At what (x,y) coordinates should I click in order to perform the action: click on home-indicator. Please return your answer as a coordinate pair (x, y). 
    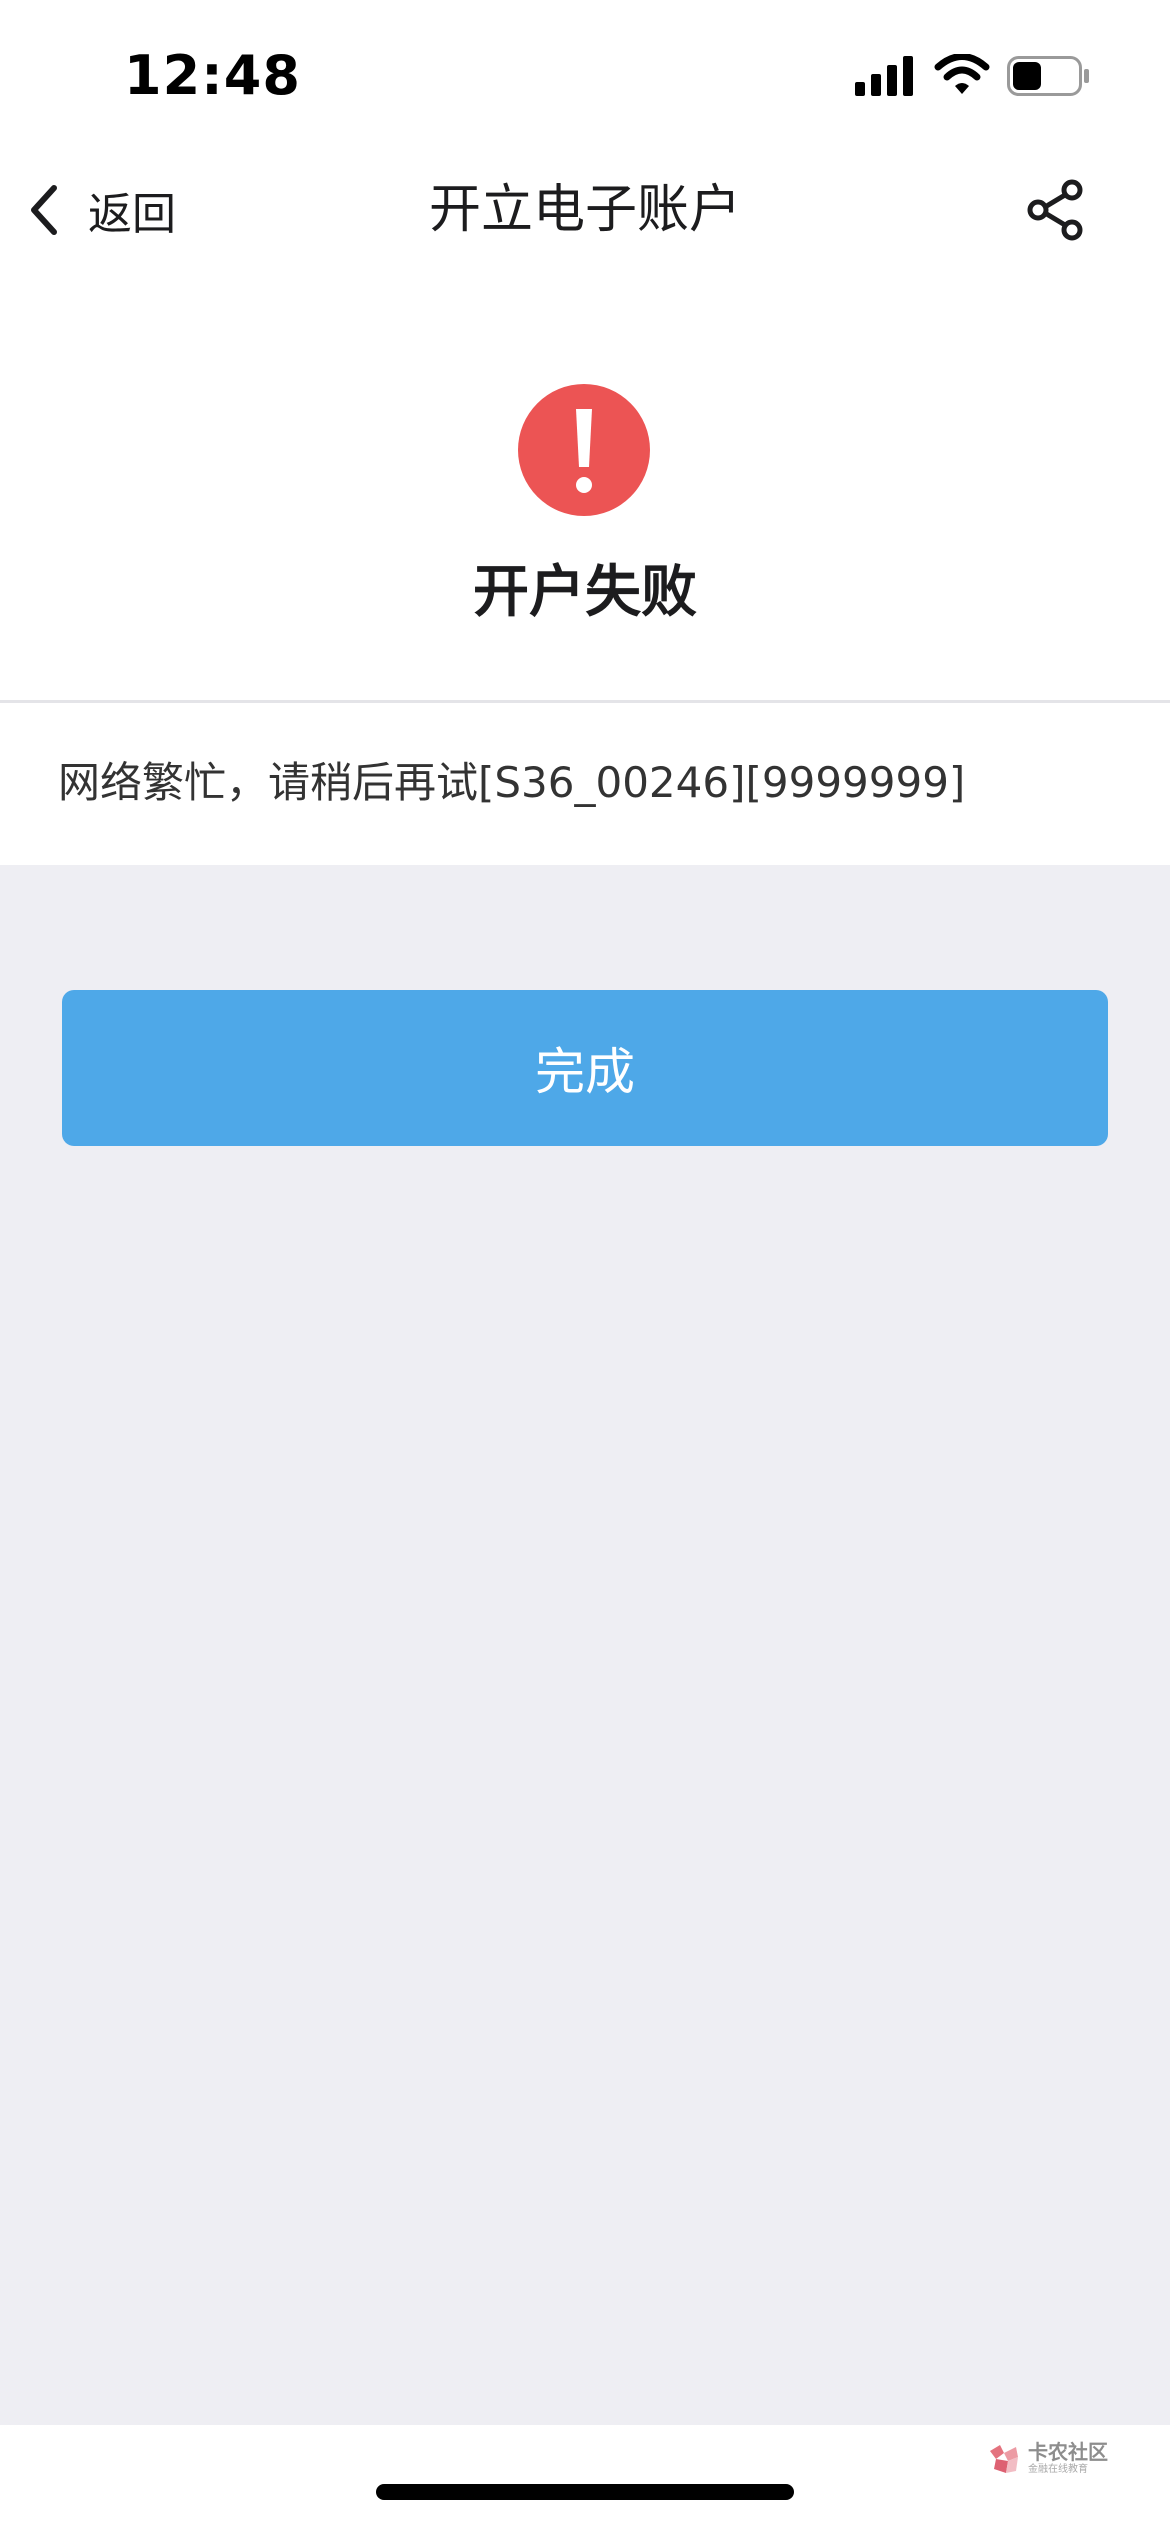
    Looking at the image, I should click on (585, 2492).